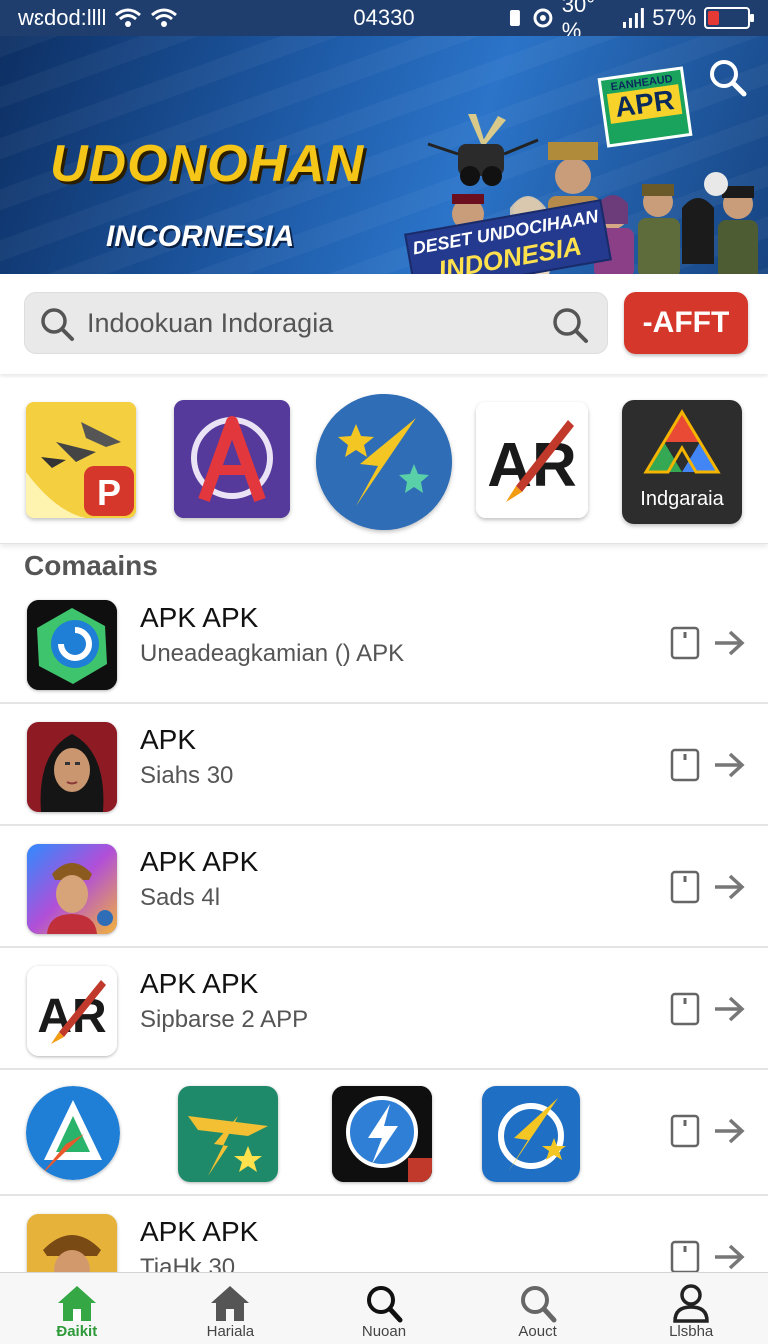 This screenshot has width=768, height=1344. I want to click on boy-portrait-app-icon, so click(72, 889).